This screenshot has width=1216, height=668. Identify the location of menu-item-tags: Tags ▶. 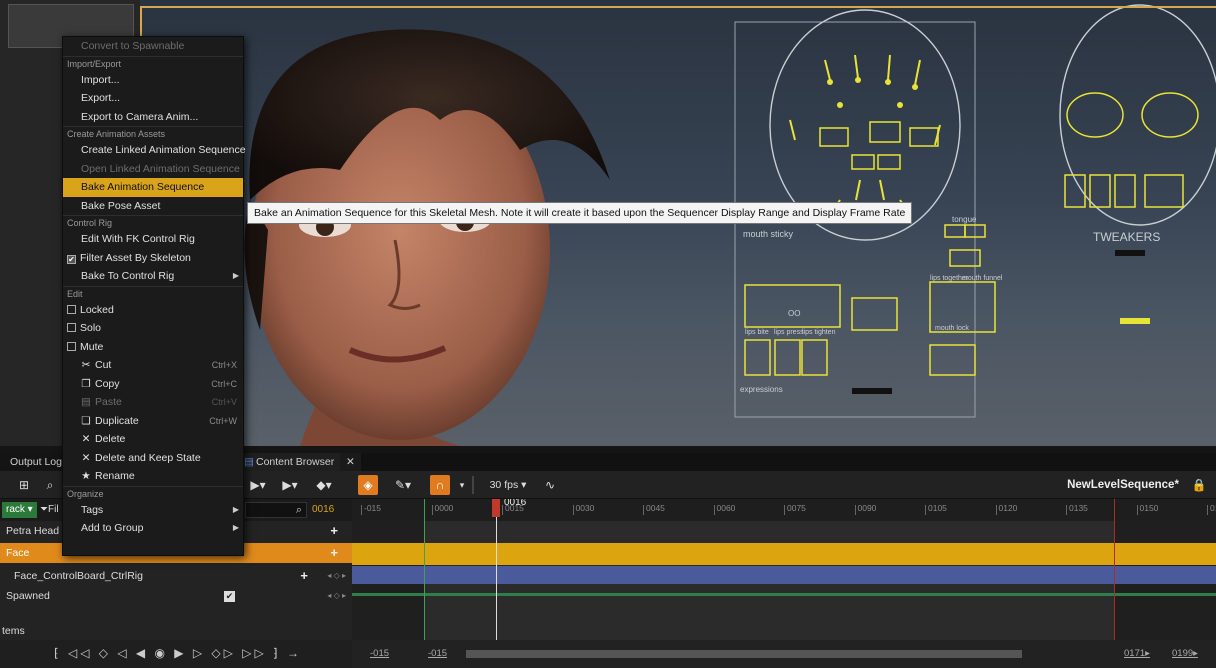
(153, 510).